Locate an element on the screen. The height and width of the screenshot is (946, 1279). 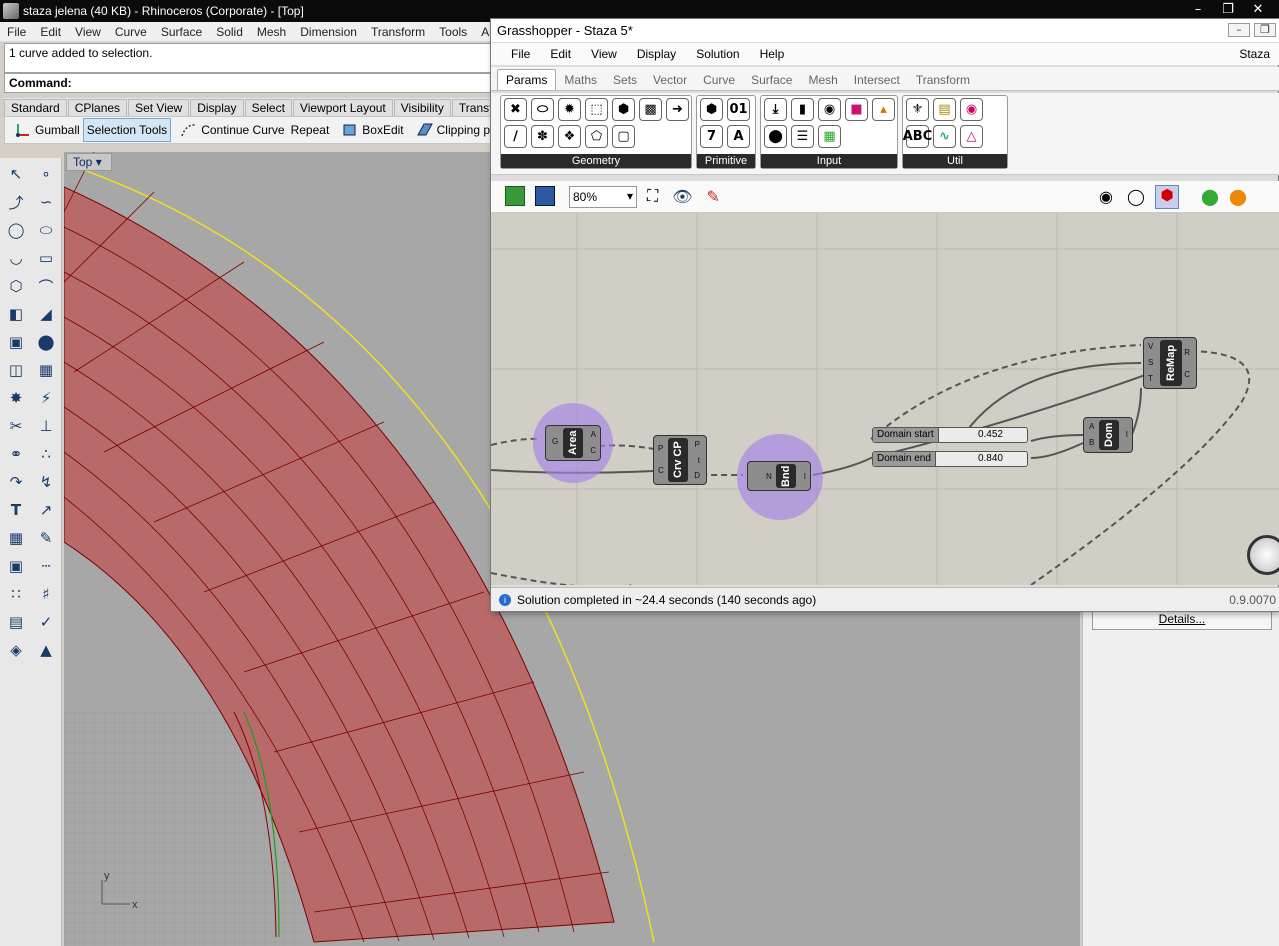
remap-component: V S T R C ReMap is located at coordinates (1170, 363).